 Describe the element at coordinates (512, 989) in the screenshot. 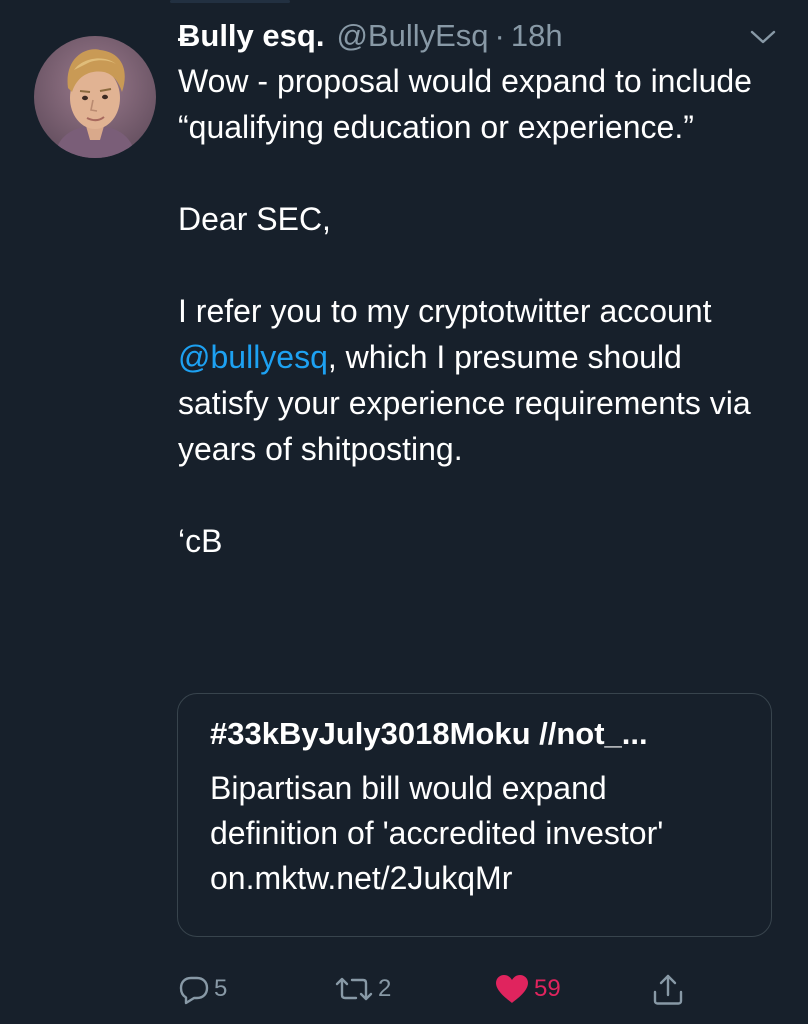

I see `heart-icon` at that location.